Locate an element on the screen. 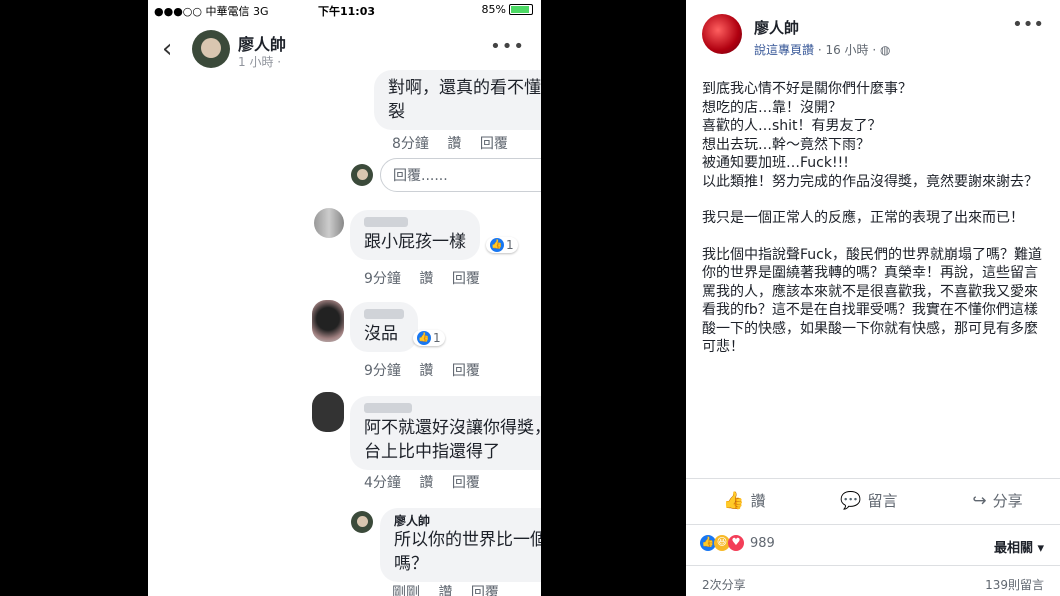  like-button: 👍 讚 is located at coordinates (744, 503).